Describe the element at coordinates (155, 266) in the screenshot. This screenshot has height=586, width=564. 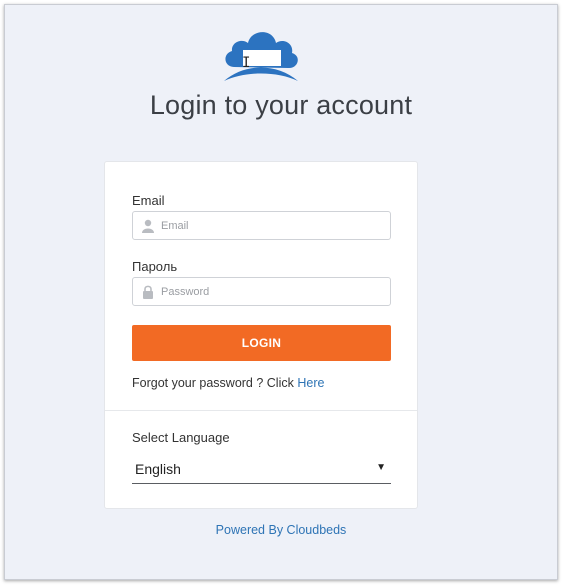
I see `password-label: Пароль` at that location.